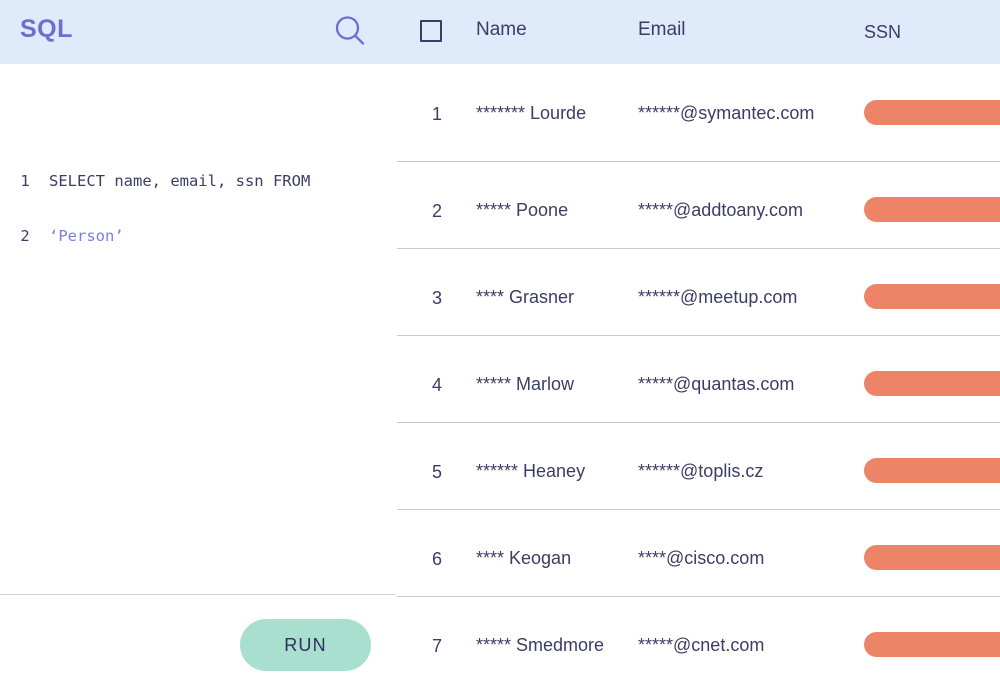  What do you see at coordinates (531, 113) in the screenshot?
I see `cell-name: ******* Lourde` at bounding box center [531, 113].